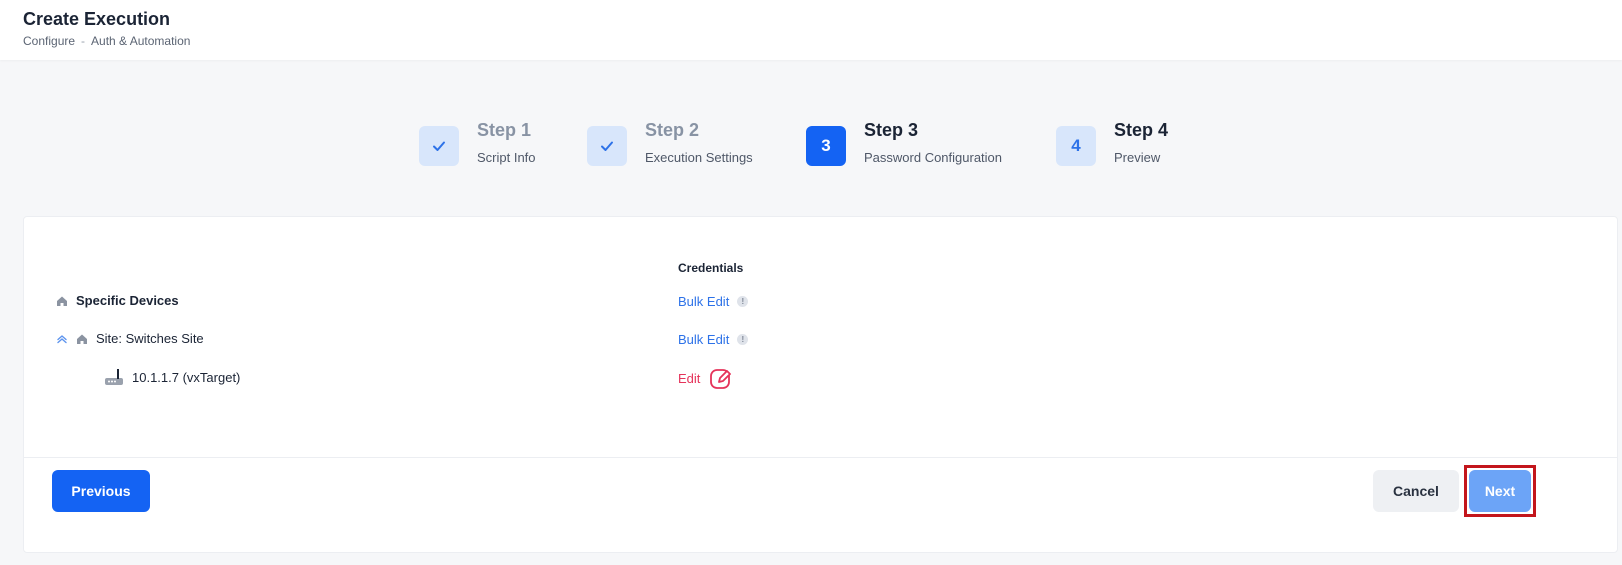 This screenshot has height=565, width=1622. I want to click on table-row: 10.1.1.7 (vxTarget) Edit, so click(820, 377).